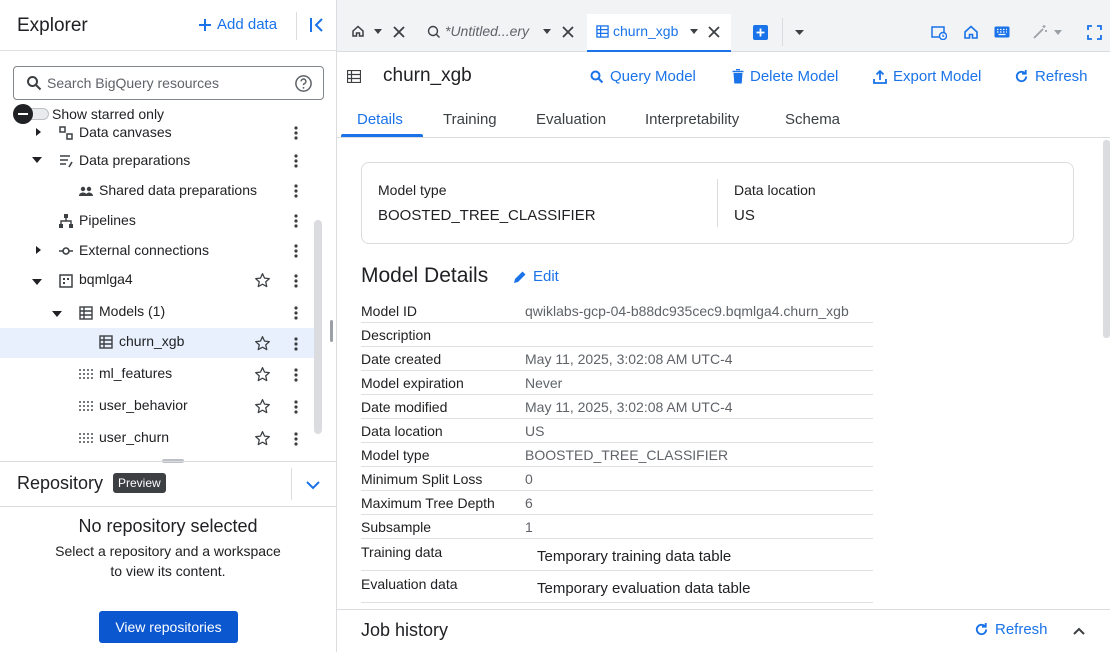 This screenshot has width=1110, height=652. What do you see at coordinates (313, 485) in the screenshot?
I see `chevron-down-icon` at bounding box center [313, 485].